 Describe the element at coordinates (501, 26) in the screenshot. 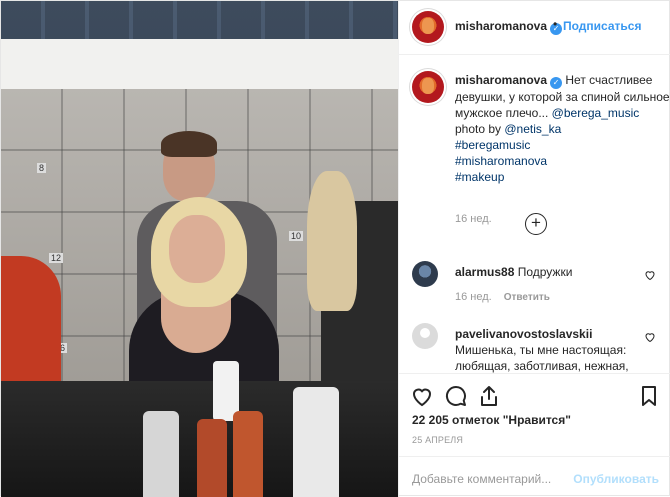

I see `author-username: misharomanova` at that location.